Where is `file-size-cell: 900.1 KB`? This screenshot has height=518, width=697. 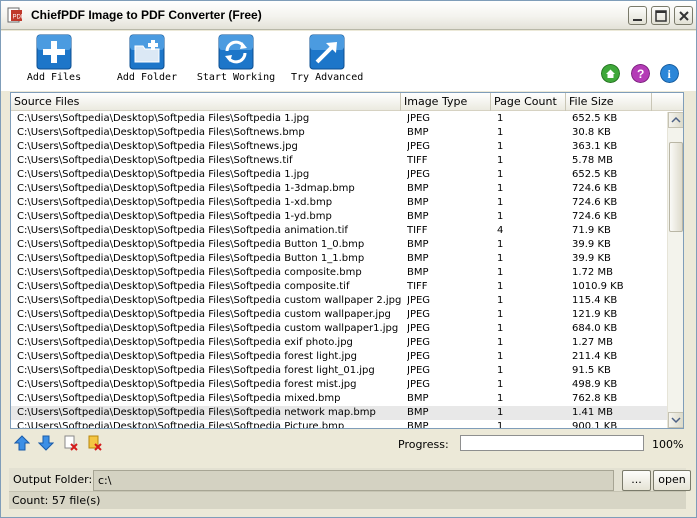
file-size-cell: 900.1 KB is located at coordinates (595, 425).